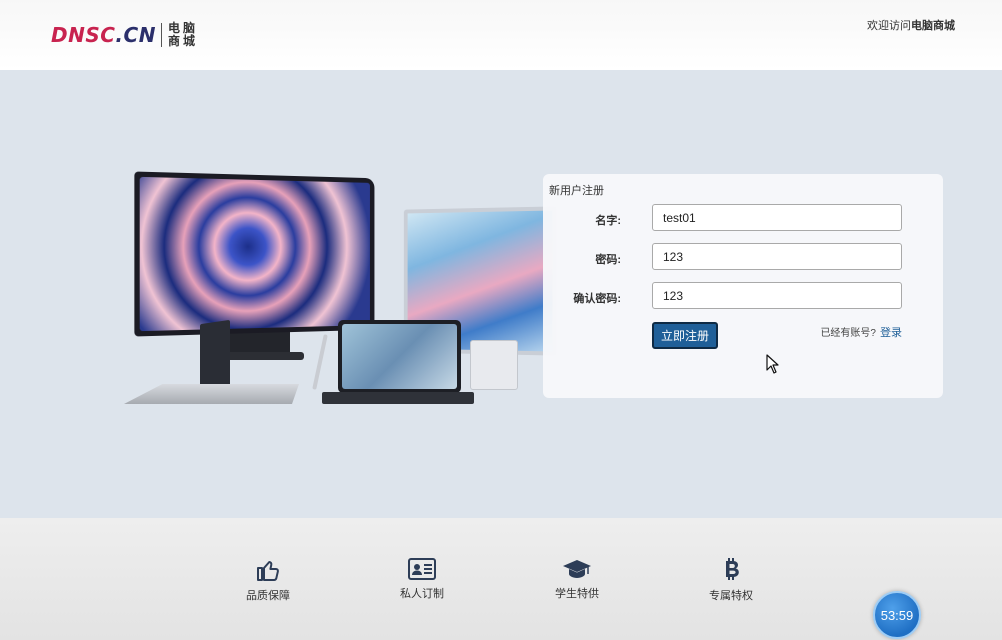 This screenshot has width=1002, height=640. Describe the element at coordinates (501, 35) in the screenshot. I see `header: DNSC.CN 电脑商城 欢迎访问电脑商城` at that location.